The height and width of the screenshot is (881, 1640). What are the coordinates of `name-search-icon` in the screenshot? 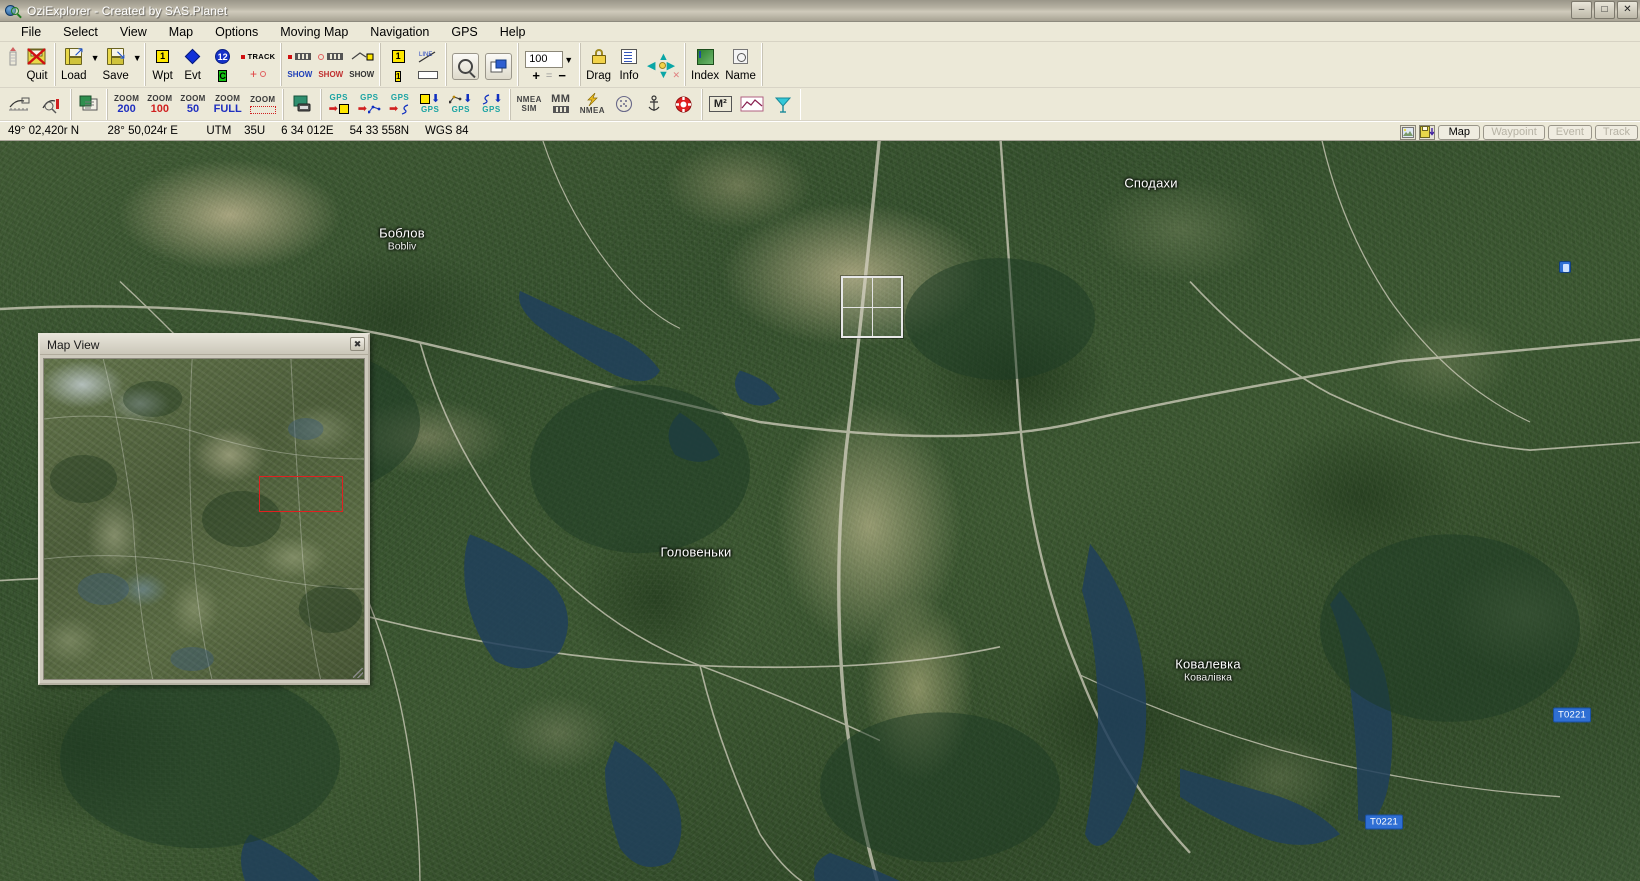 It's located at (741, 56).